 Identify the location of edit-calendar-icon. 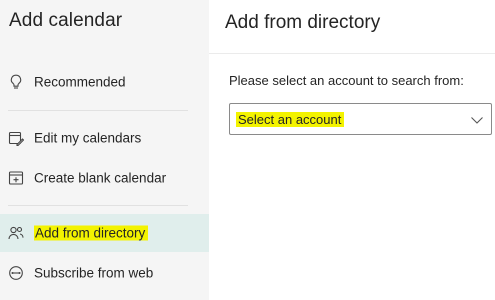
(16, 138).